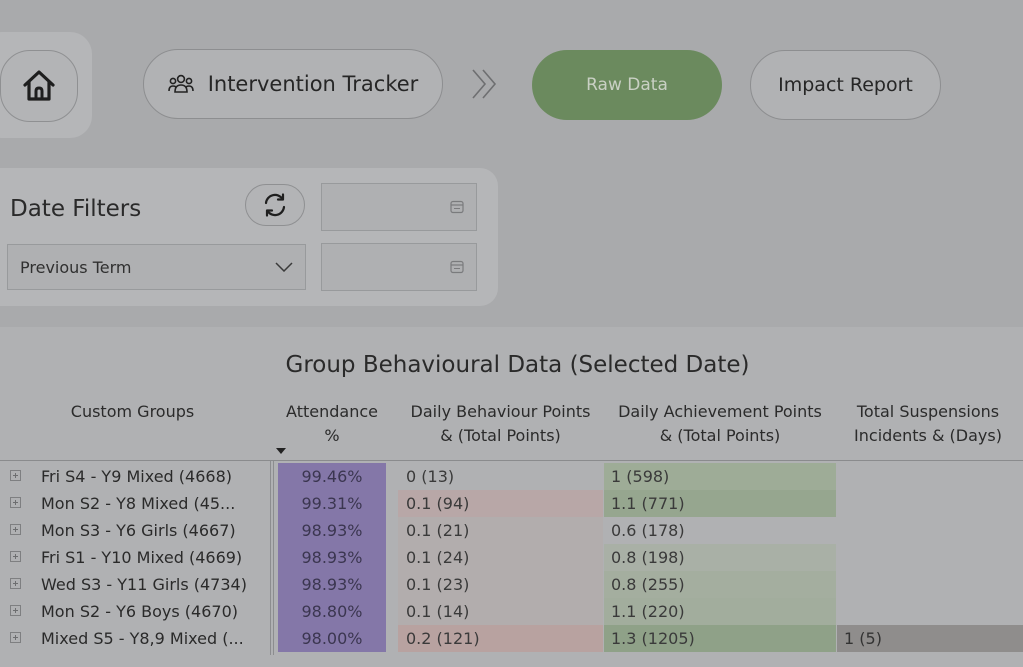 Image resolution: width=1023 pixels, height=667 pixels. I want to click on raw-data-label: Raw Data, so click(627, 85).